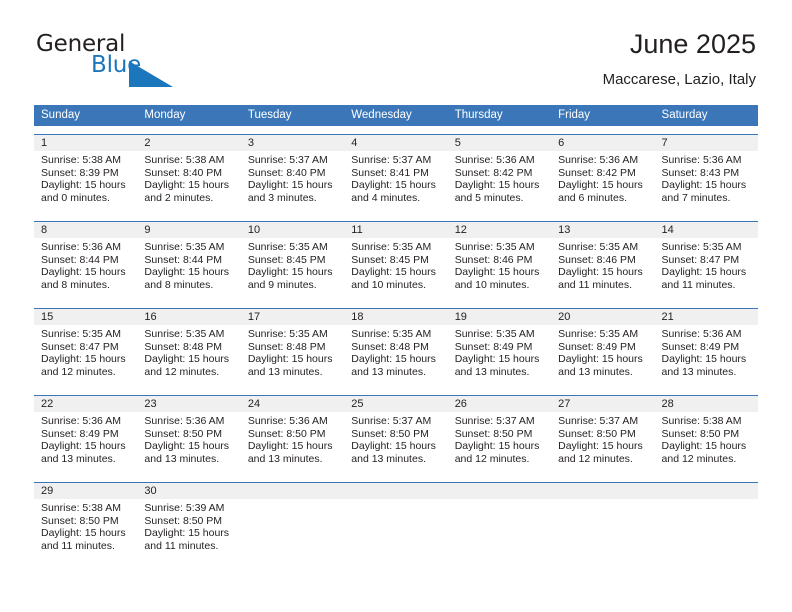 The width and height of the screenshot is (792, 612). I want to click on sunset-text: Sunset: 8:49 PM, so click(597, 346).